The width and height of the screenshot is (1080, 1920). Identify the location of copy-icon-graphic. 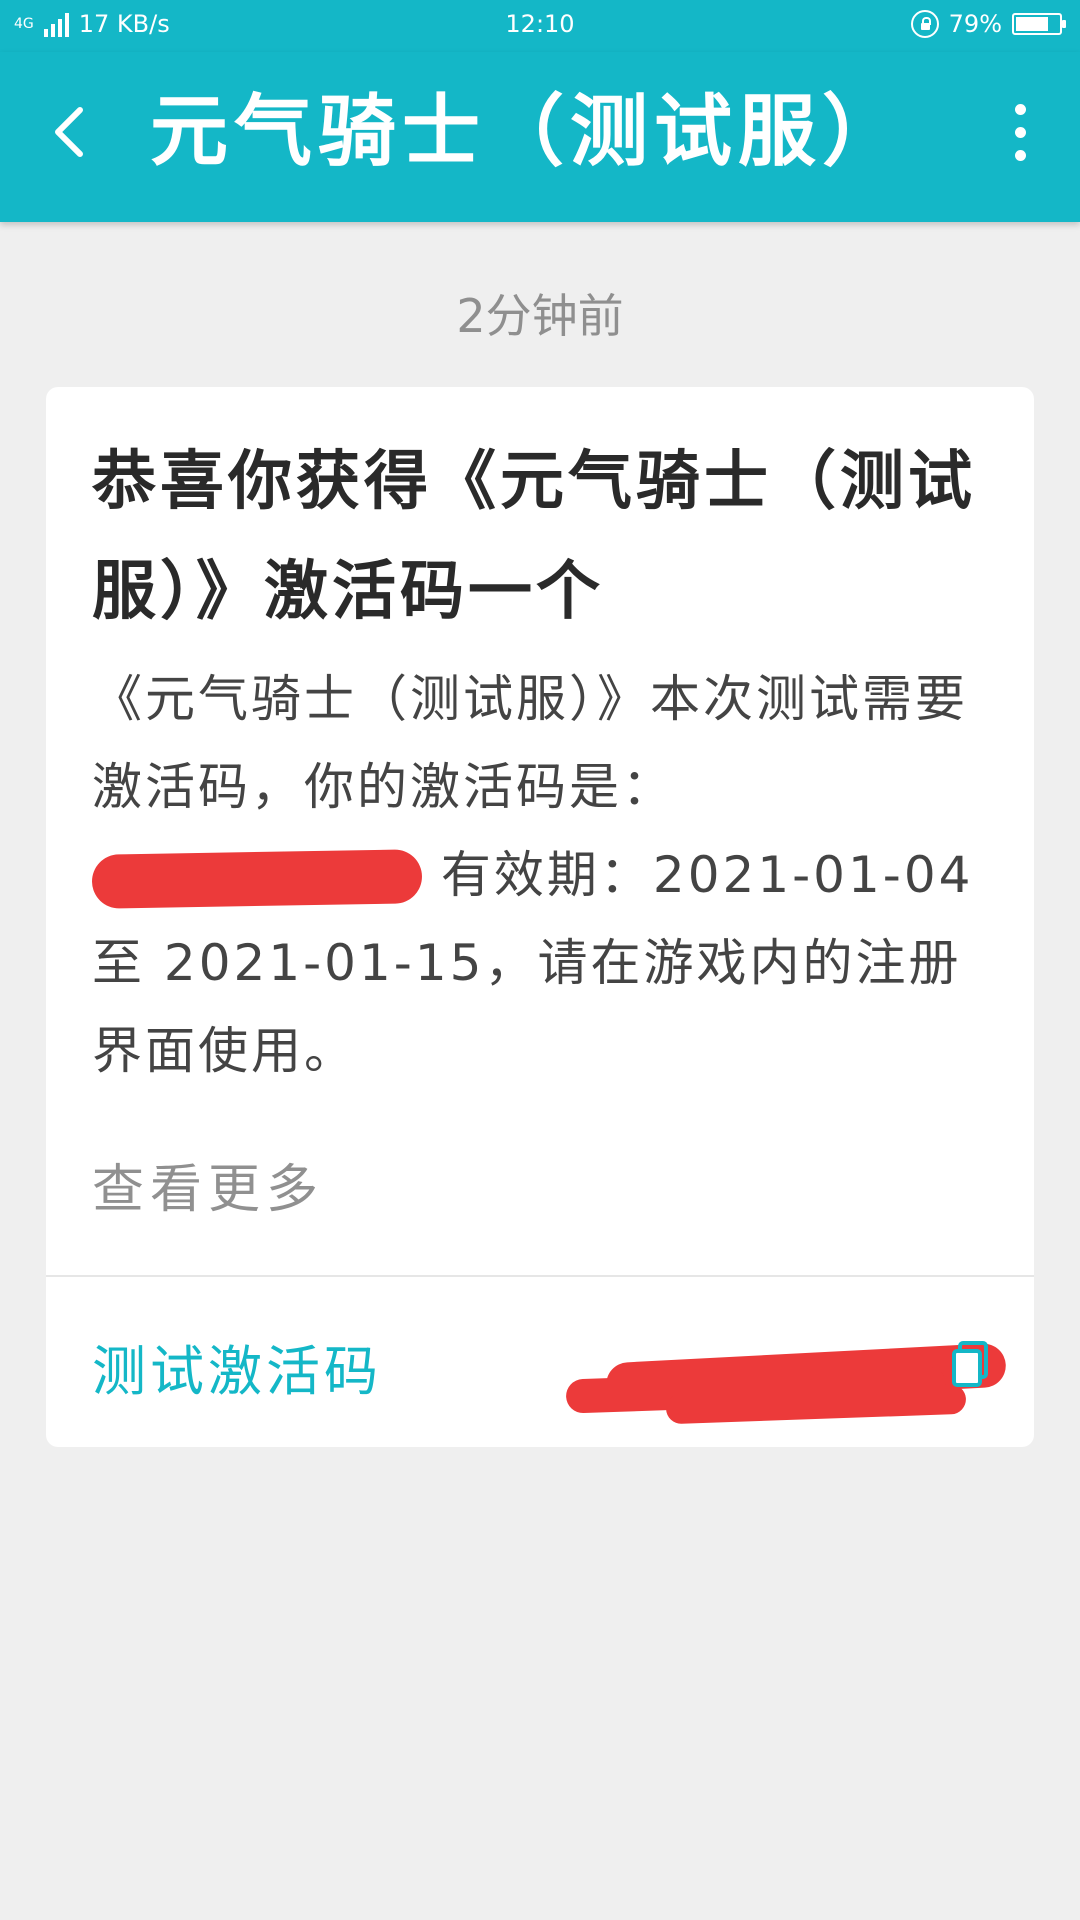
(970, 1364).